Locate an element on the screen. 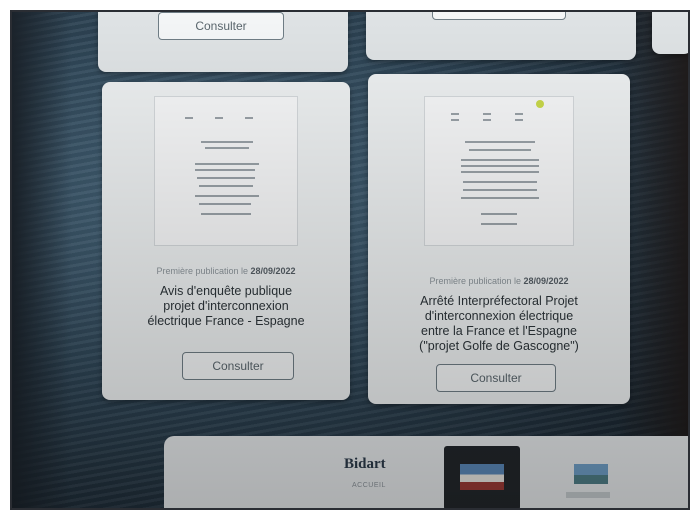 This screenshot has width=700, height=519. bidart-logo: Bidart is located at coordinates (365, 464).